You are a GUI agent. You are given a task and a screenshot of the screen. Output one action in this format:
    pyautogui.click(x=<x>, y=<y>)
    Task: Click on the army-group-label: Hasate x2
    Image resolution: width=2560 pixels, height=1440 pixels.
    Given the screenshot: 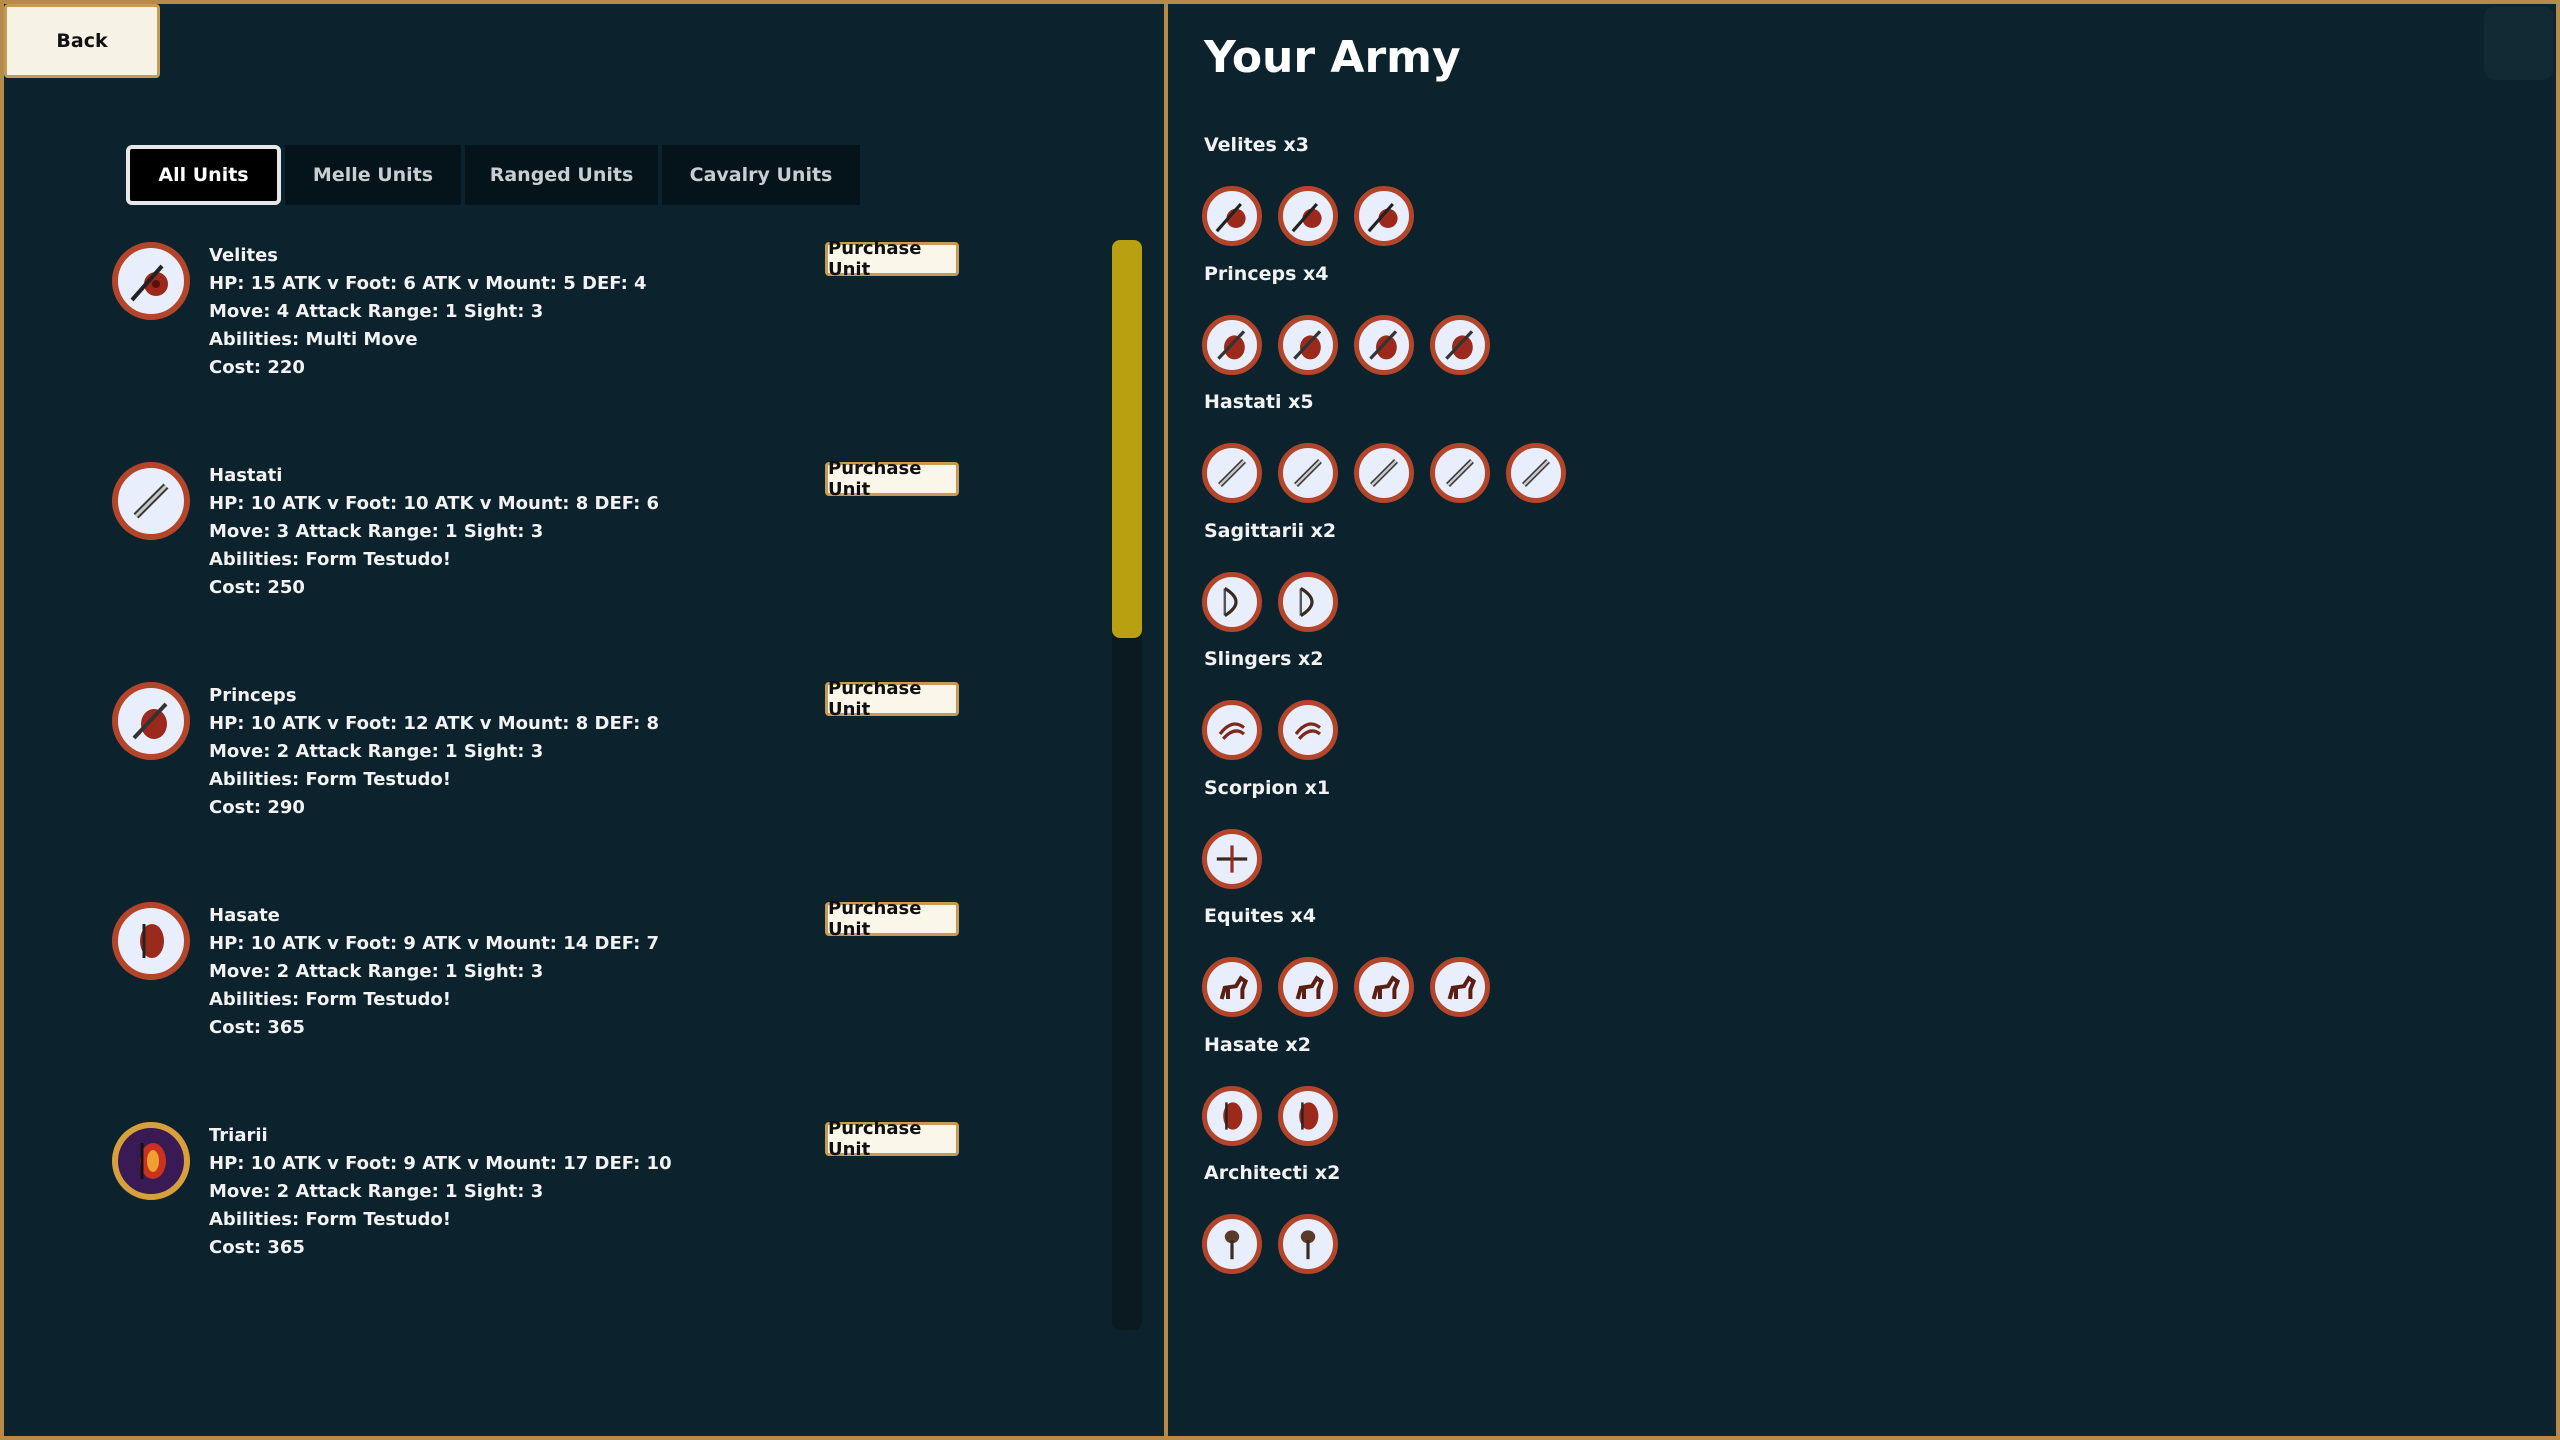 What is the action you would take?
    pyautogui.click(x=1257, y=1044)
    